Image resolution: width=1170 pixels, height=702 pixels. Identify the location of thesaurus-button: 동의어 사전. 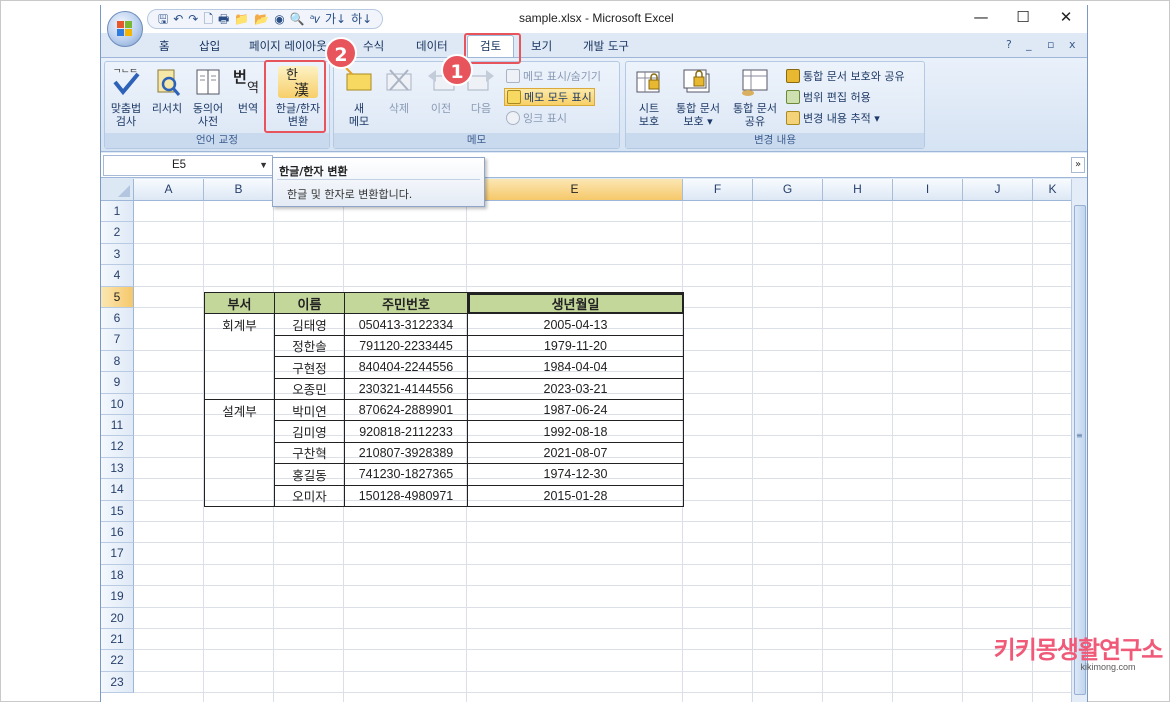
(208, 97).